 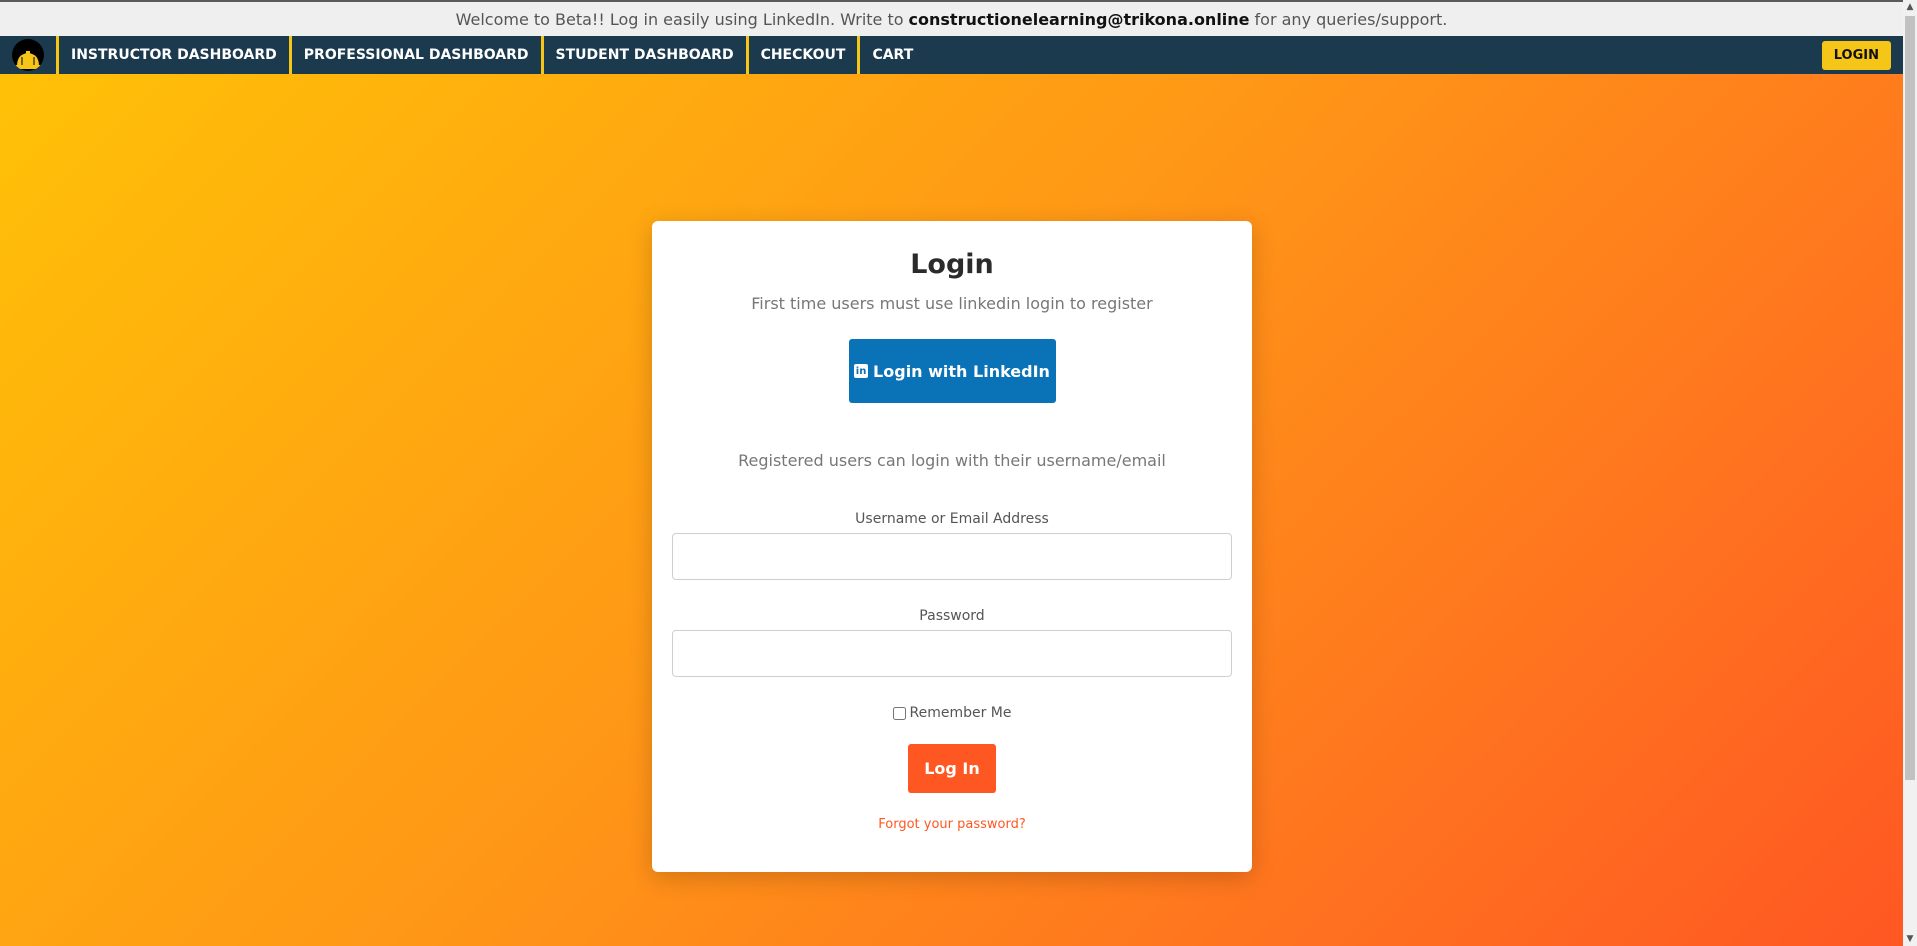 I want to click on announcement-suffix: for any queries/support., so click(x=1351, y=19).